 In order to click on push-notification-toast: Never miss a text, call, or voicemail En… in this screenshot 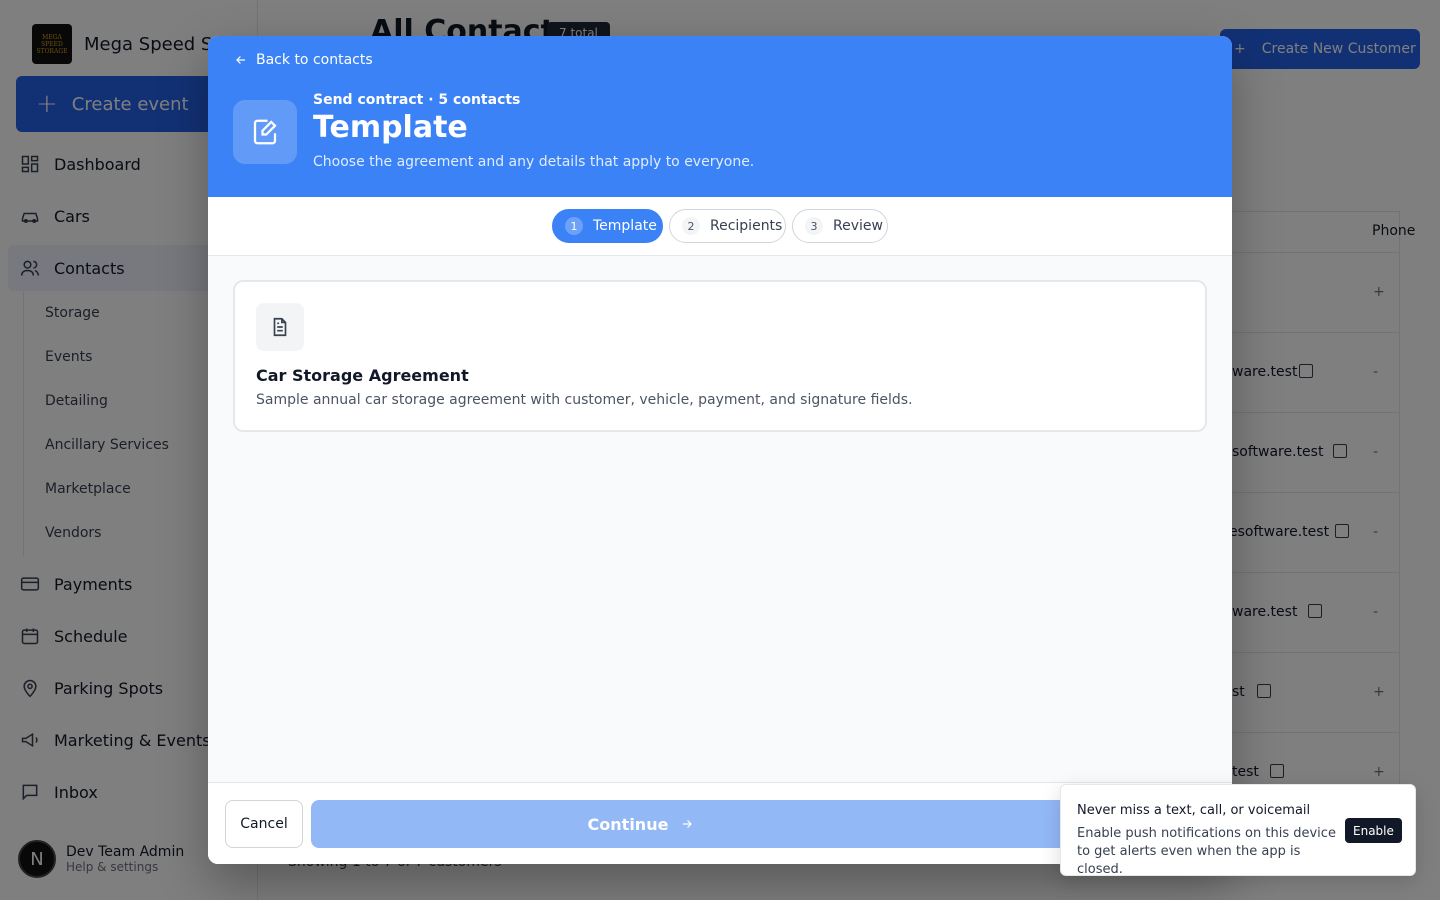, I will do `click(1238, 830)`.